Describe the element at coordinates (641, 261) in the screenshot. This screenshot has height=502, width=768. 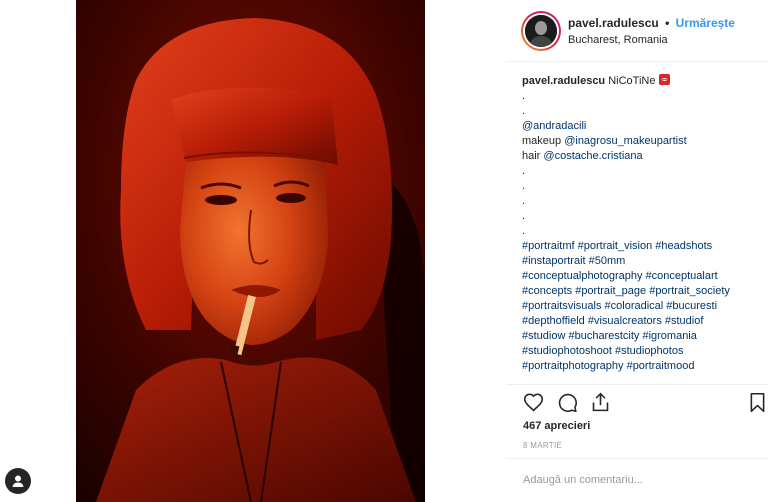
I see `hashtag-line: #instaportrait #50mm` at that location.